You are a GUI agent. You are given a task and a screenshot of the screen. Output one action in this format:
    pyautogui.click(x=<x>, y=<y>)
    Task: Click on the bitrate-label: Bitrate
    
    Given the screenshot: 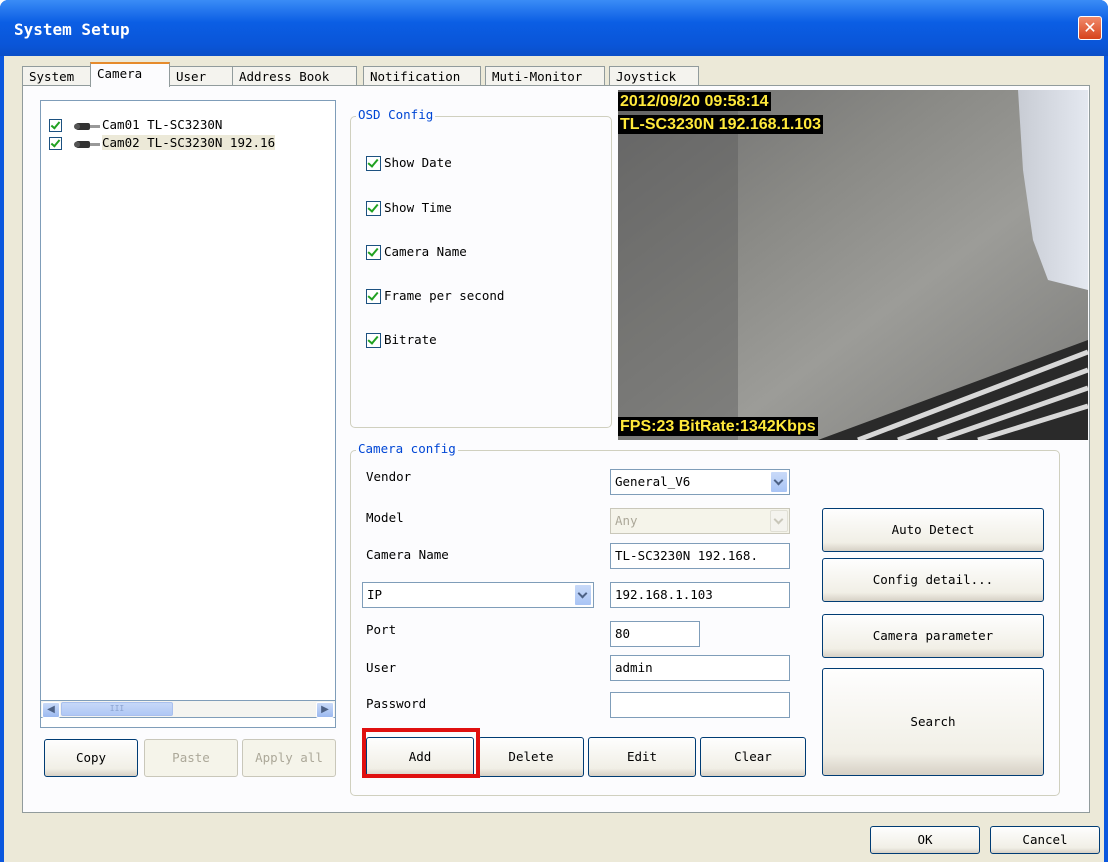 What is the action you would take?
    pyautogui.click(x=410, y=339)
    